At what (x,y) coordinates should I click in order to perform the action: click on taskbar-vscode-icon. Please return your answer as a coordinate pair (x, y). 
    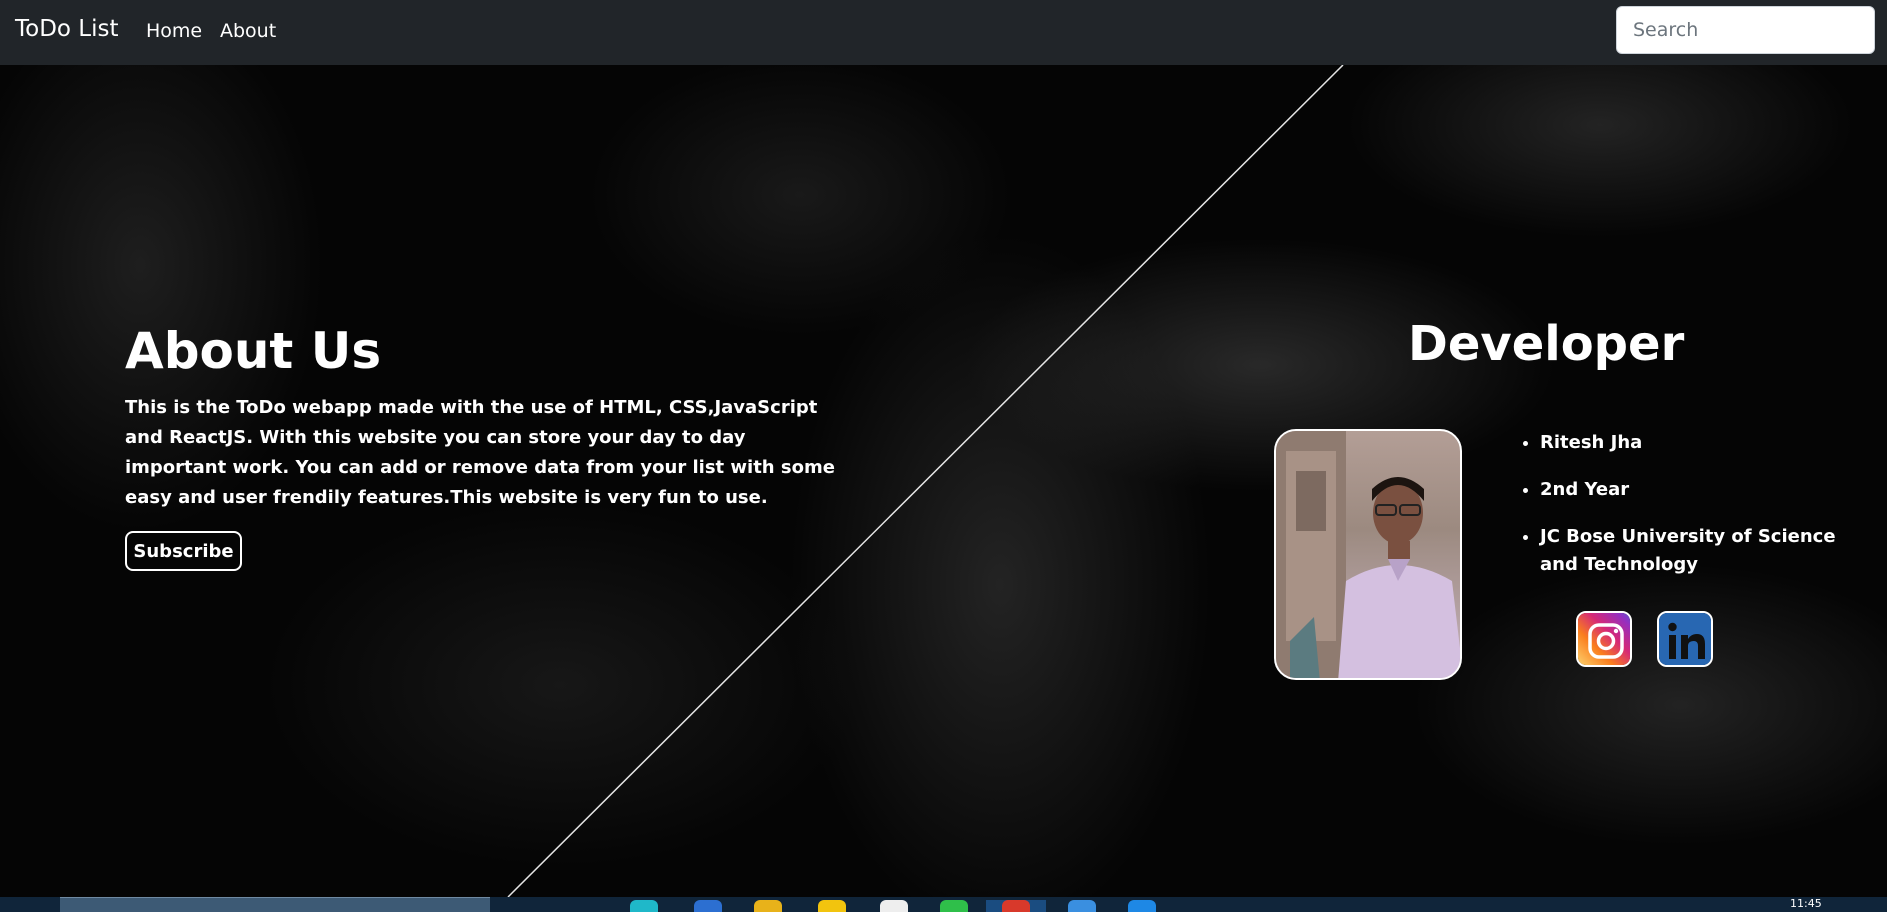
    Looking at the image, I should click on (1142, 906).